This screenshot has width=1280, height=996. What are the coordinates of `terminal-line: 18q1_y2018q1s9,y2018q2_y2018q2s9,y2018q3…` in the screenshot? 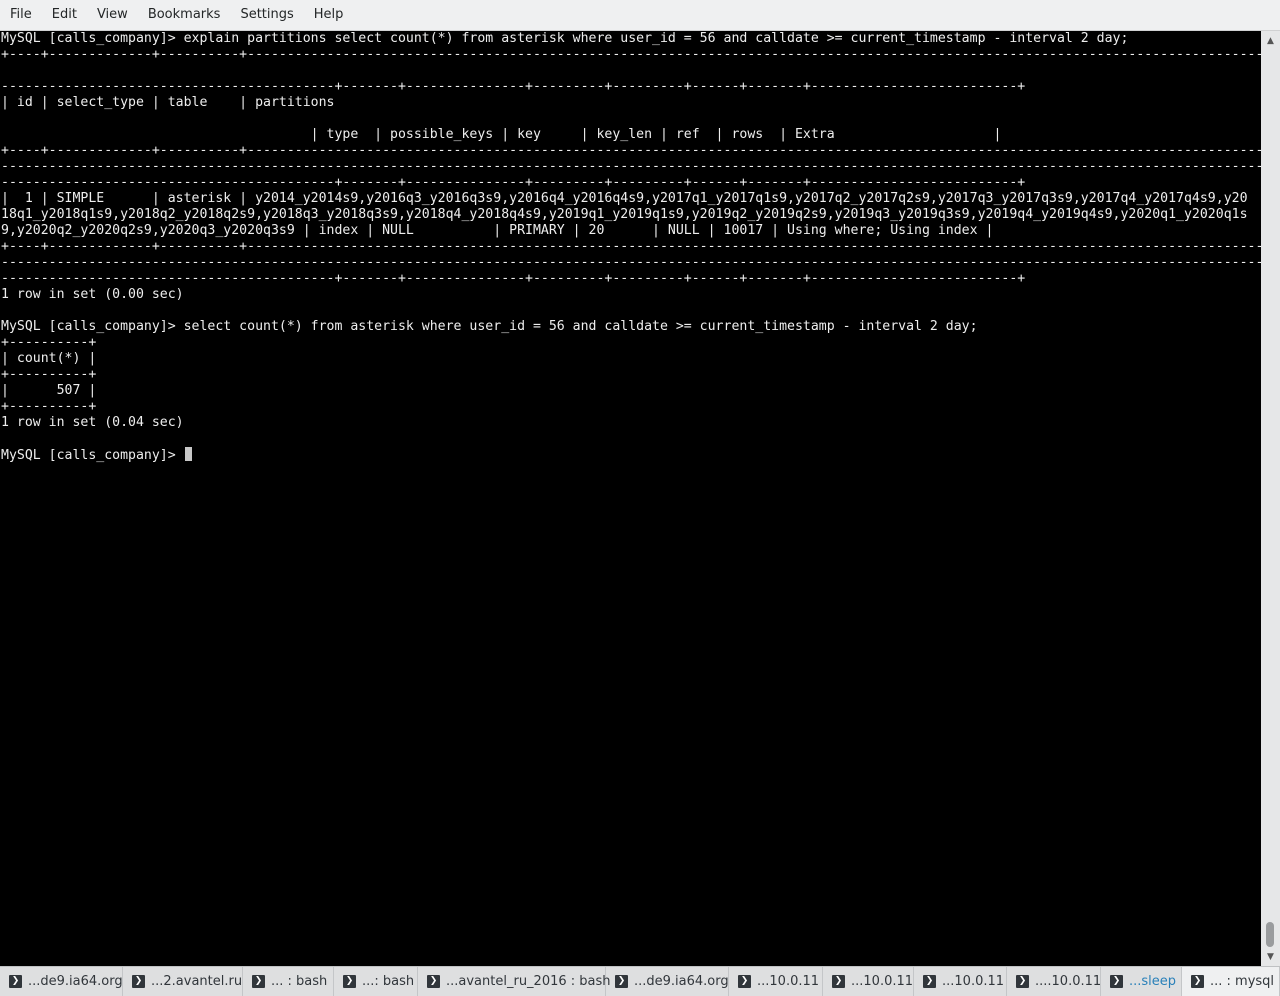 It's located at (624, 214).